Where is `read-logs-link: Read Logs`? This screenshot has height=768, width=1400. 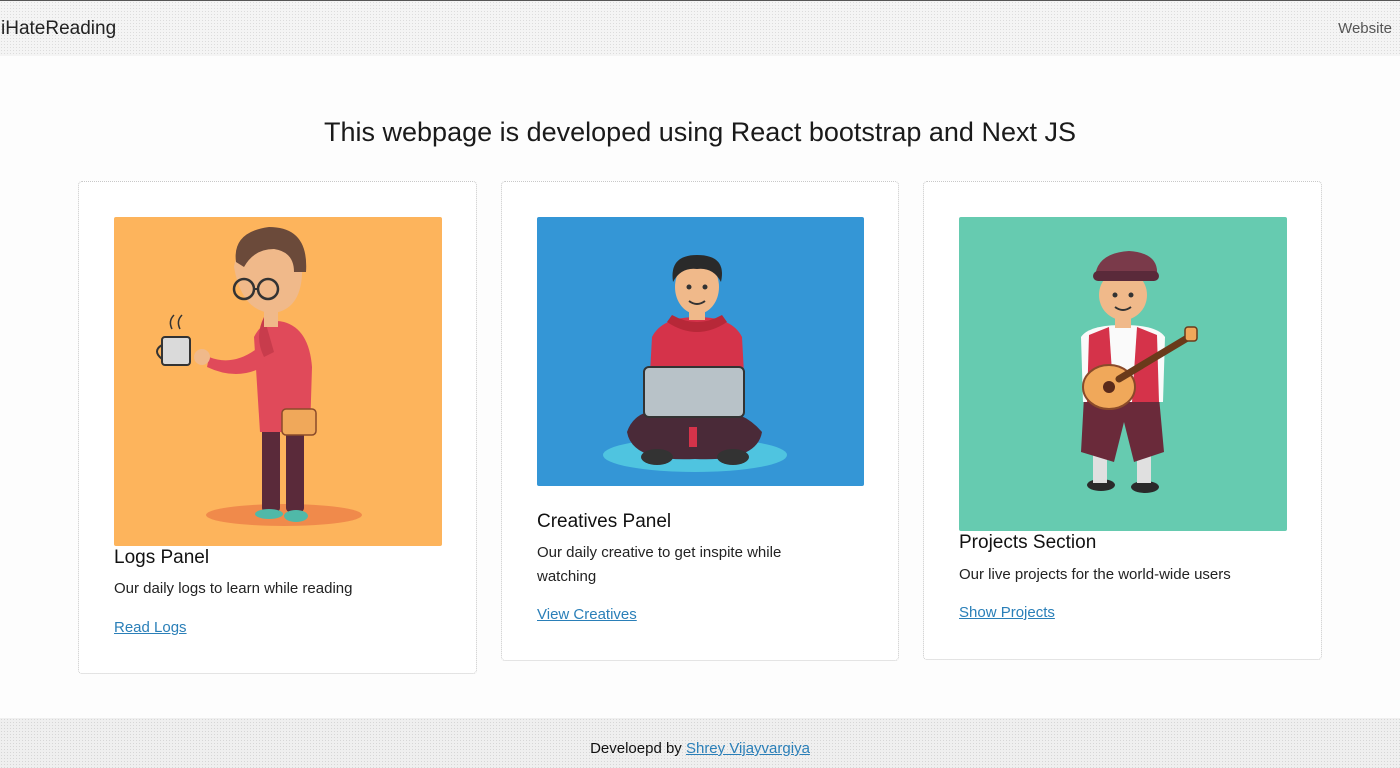 read-logs-link: Read Logs is located at coordinates (150, 627).